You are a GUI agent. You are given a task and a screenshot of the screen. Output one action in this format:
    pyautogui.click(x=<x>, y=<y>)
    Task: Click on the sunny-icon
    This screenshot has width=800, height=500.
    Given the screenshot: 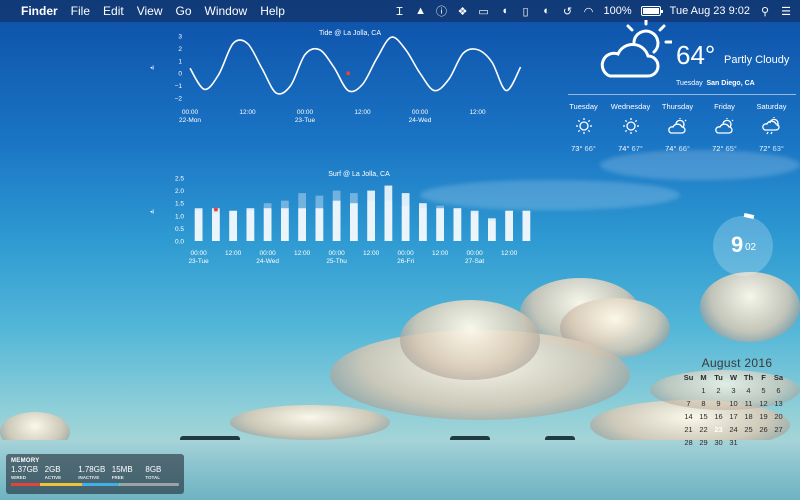 What is the action you would take?
    pyautogui.click(x=630, y=126)
    